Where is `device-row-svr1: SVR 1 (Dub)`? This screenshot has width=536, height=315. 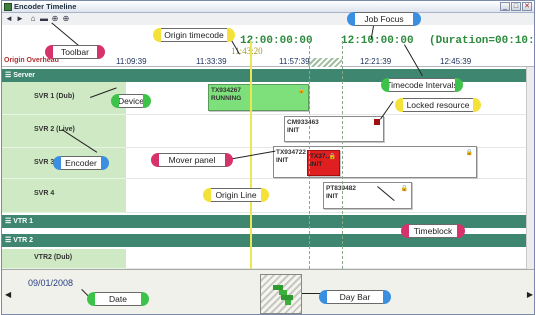 device-row-svr1: SVR 1 (Dub) is located at coordinates (64, 98).